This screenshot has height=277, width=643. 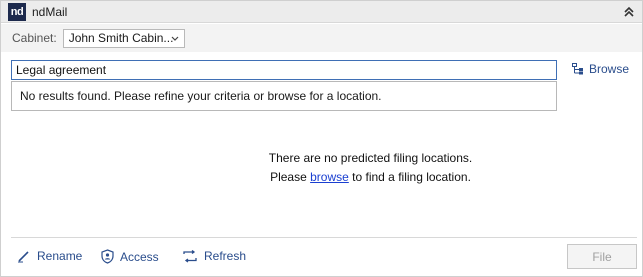 I want to click on refresh-icon, so click(x=190, y=256).